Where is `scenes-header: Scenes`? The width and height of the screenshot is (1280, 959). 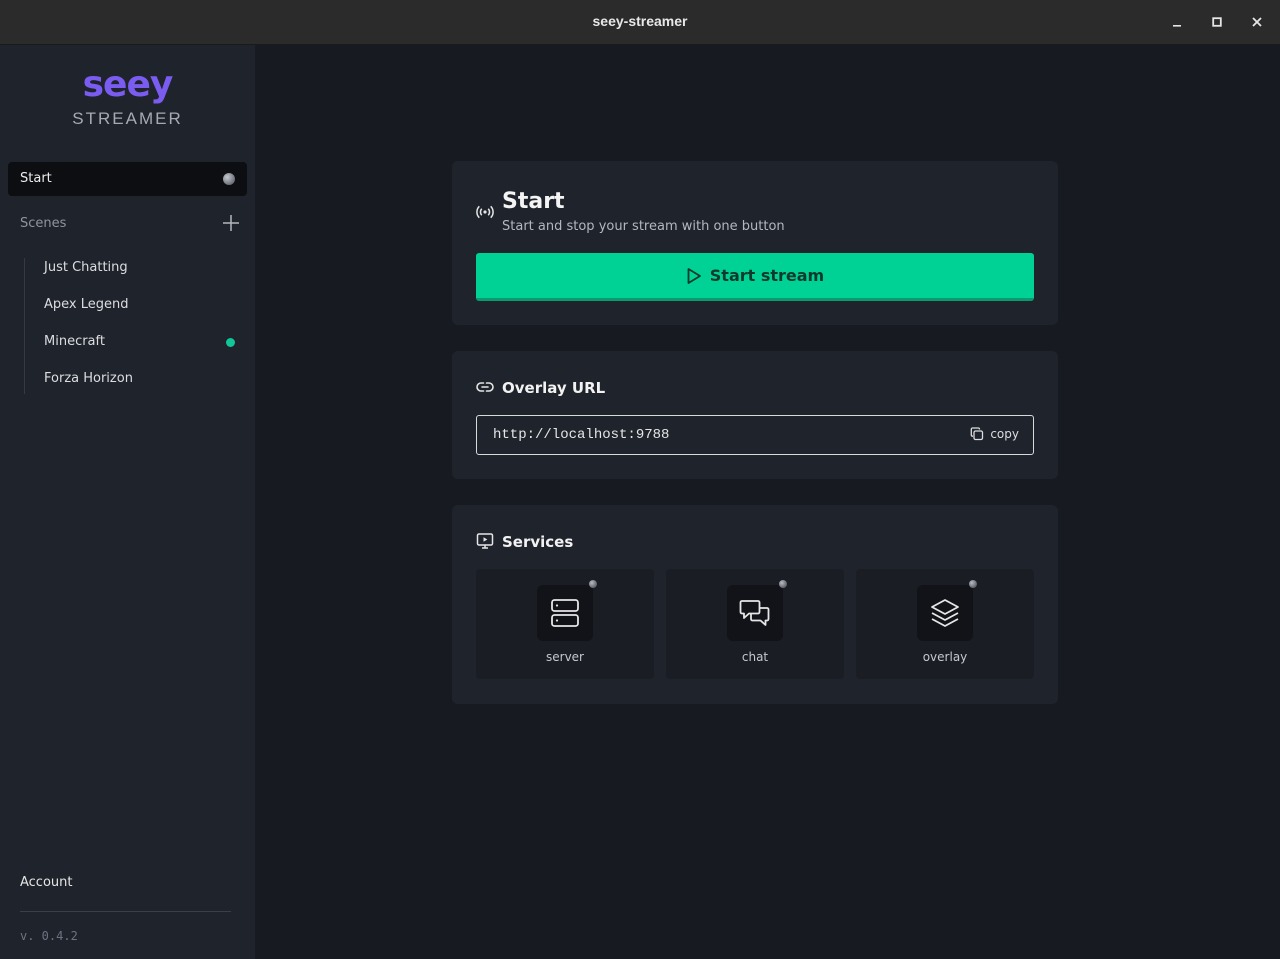 scenes-header: Scenes is located at coordinates (43, 223).